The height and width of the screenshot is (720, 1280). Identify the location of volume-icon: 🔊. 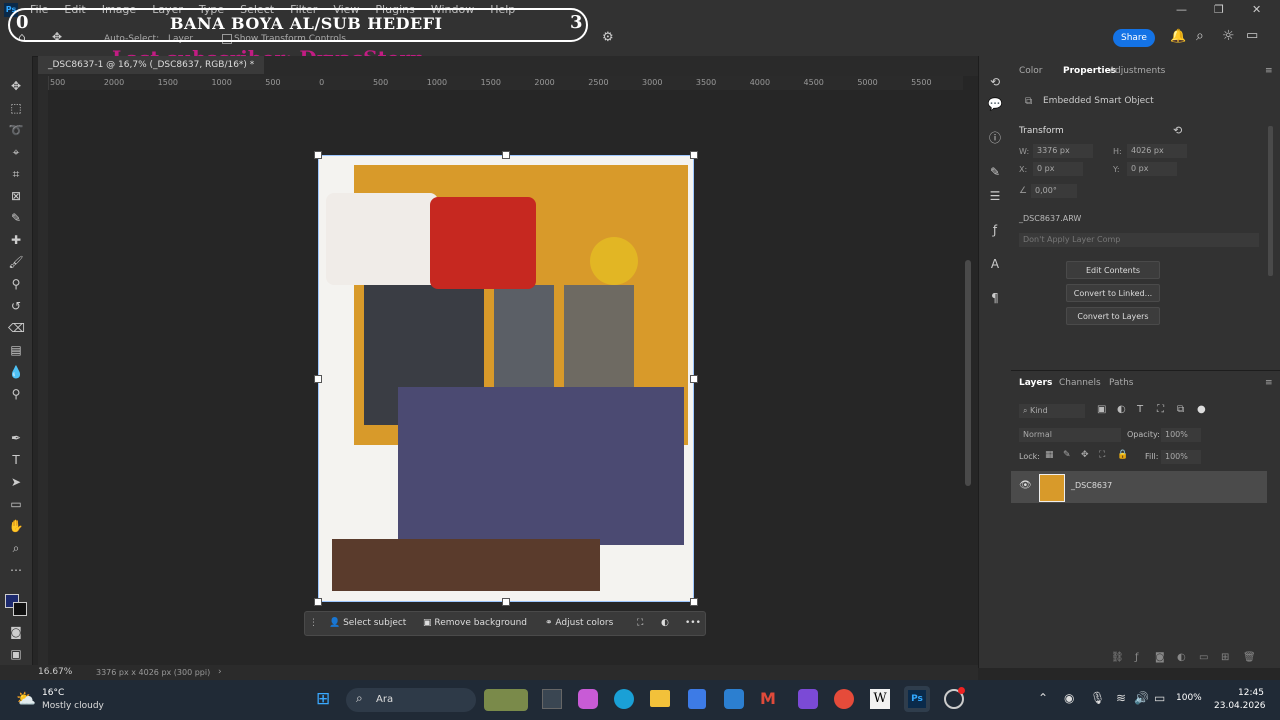
(1141, 698).